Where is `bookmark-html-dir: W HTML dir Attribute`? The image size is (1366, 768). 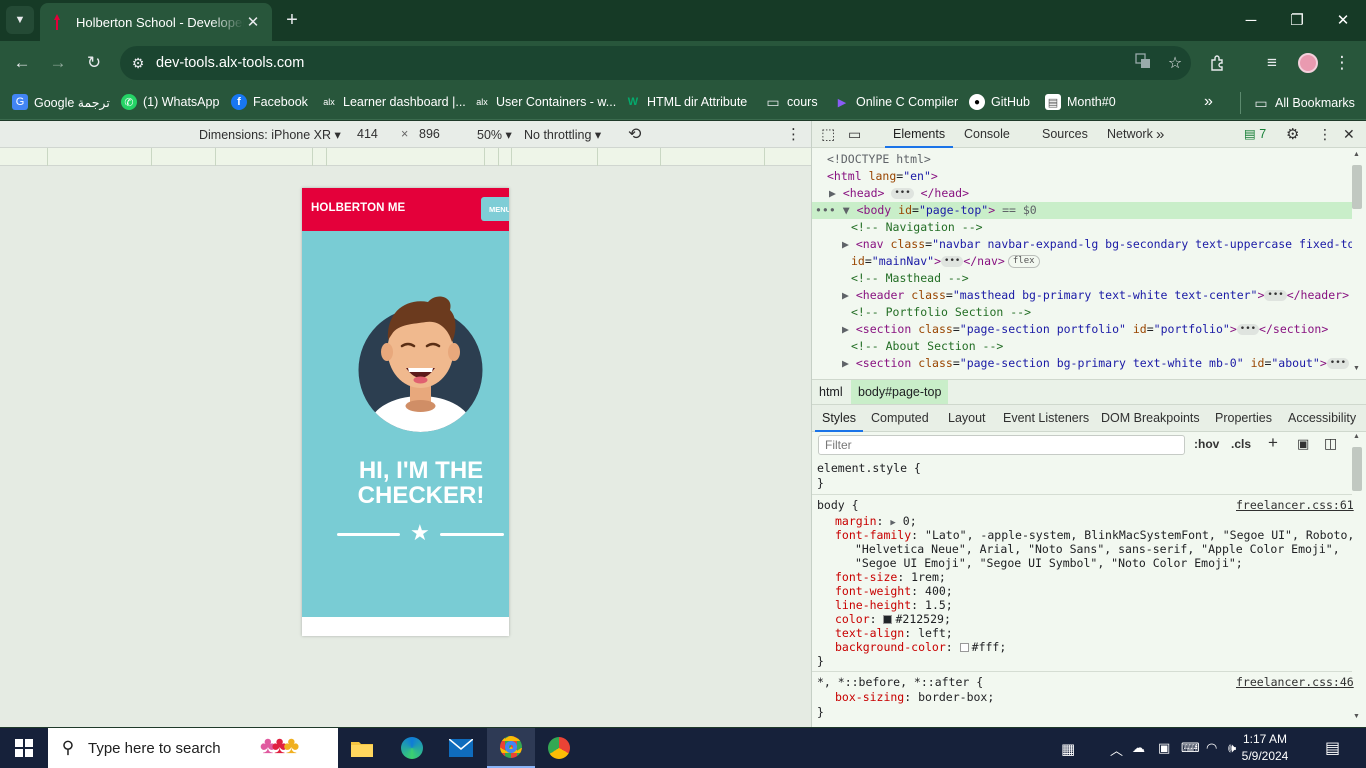 bookmark-html-dir: W HTML dir Attribute is located at coordinates (686, 102).